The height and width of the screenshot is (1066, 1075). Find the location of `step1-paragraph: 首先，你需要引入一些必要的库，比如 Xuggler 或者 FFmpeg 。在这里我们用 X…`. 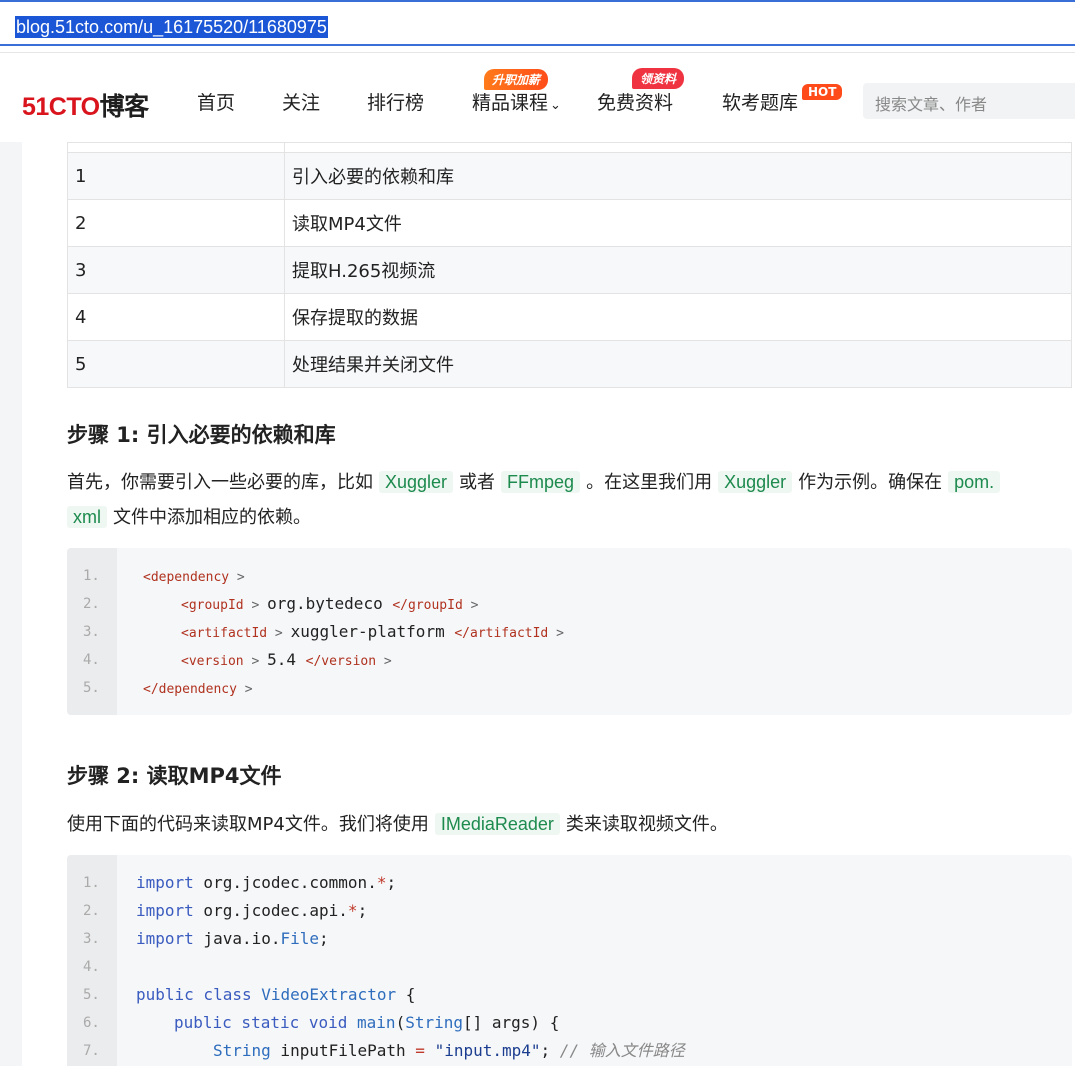

step1-paragraph: 首先，你需要引入一些必要的库，比如 Xuggler 或者 FFmpeg 。在这里我们用 X… is located at coordinates (569, 500).